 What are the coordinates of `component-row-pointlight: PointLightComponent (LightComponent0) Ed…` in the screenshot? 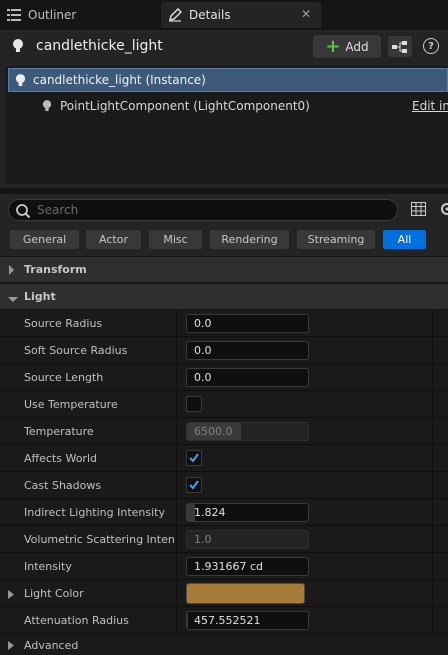 It's located at (228, 106).